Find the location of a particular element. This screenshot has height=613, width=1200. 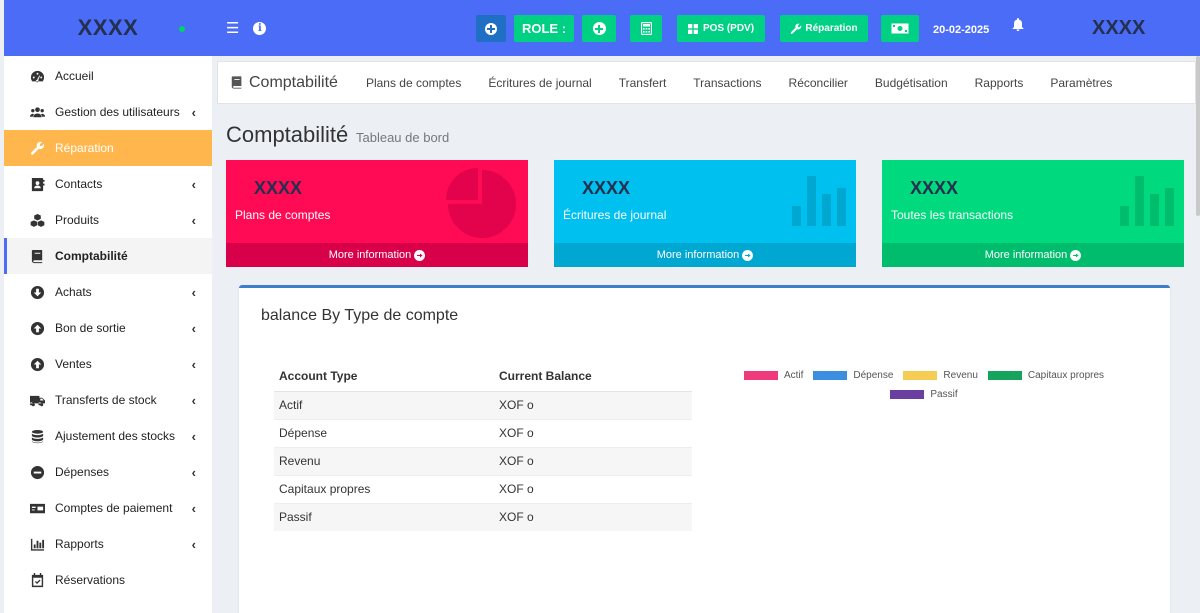

sidebar-item-bon-de-sortie: Bon de sortie ‹ is located at coordinates (108, 328).